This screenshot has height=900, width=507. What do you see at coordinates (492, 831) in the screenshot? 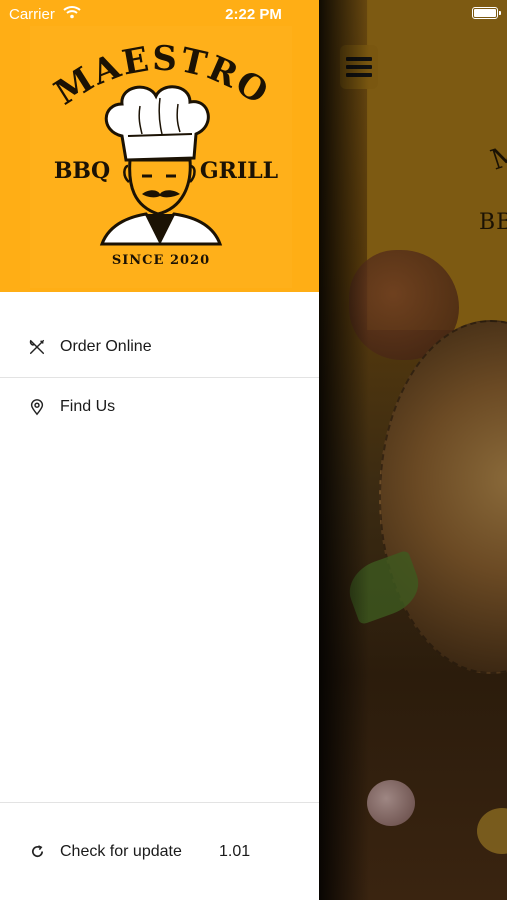
I see `background-decoration` at bounding box center [492, 831].